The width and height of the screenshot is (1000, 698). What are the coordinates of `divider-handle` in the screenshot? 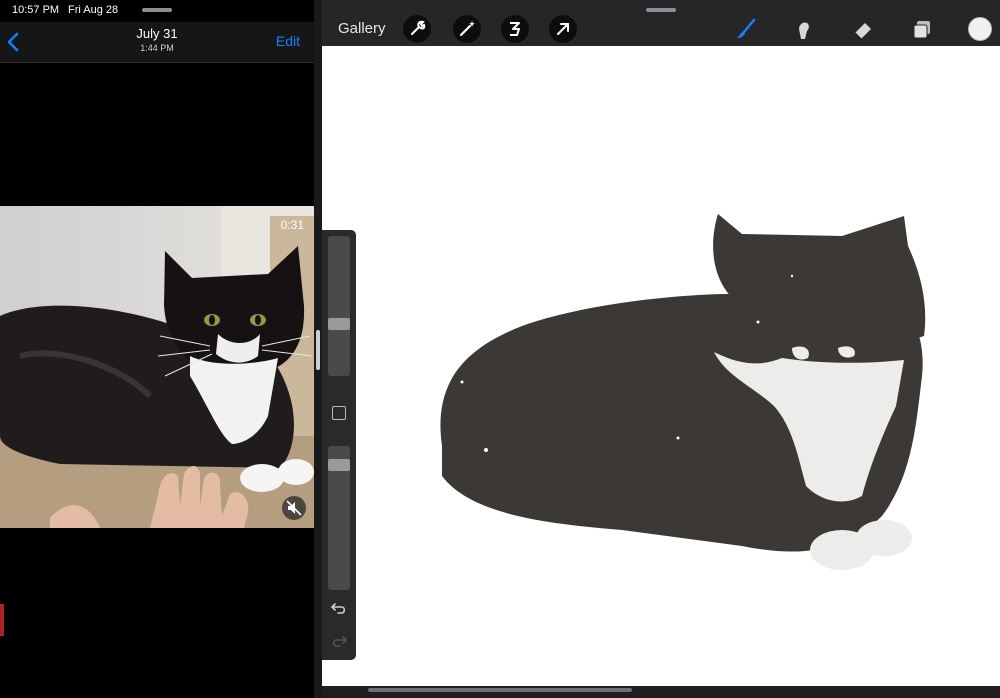 It's located at (318, 350).